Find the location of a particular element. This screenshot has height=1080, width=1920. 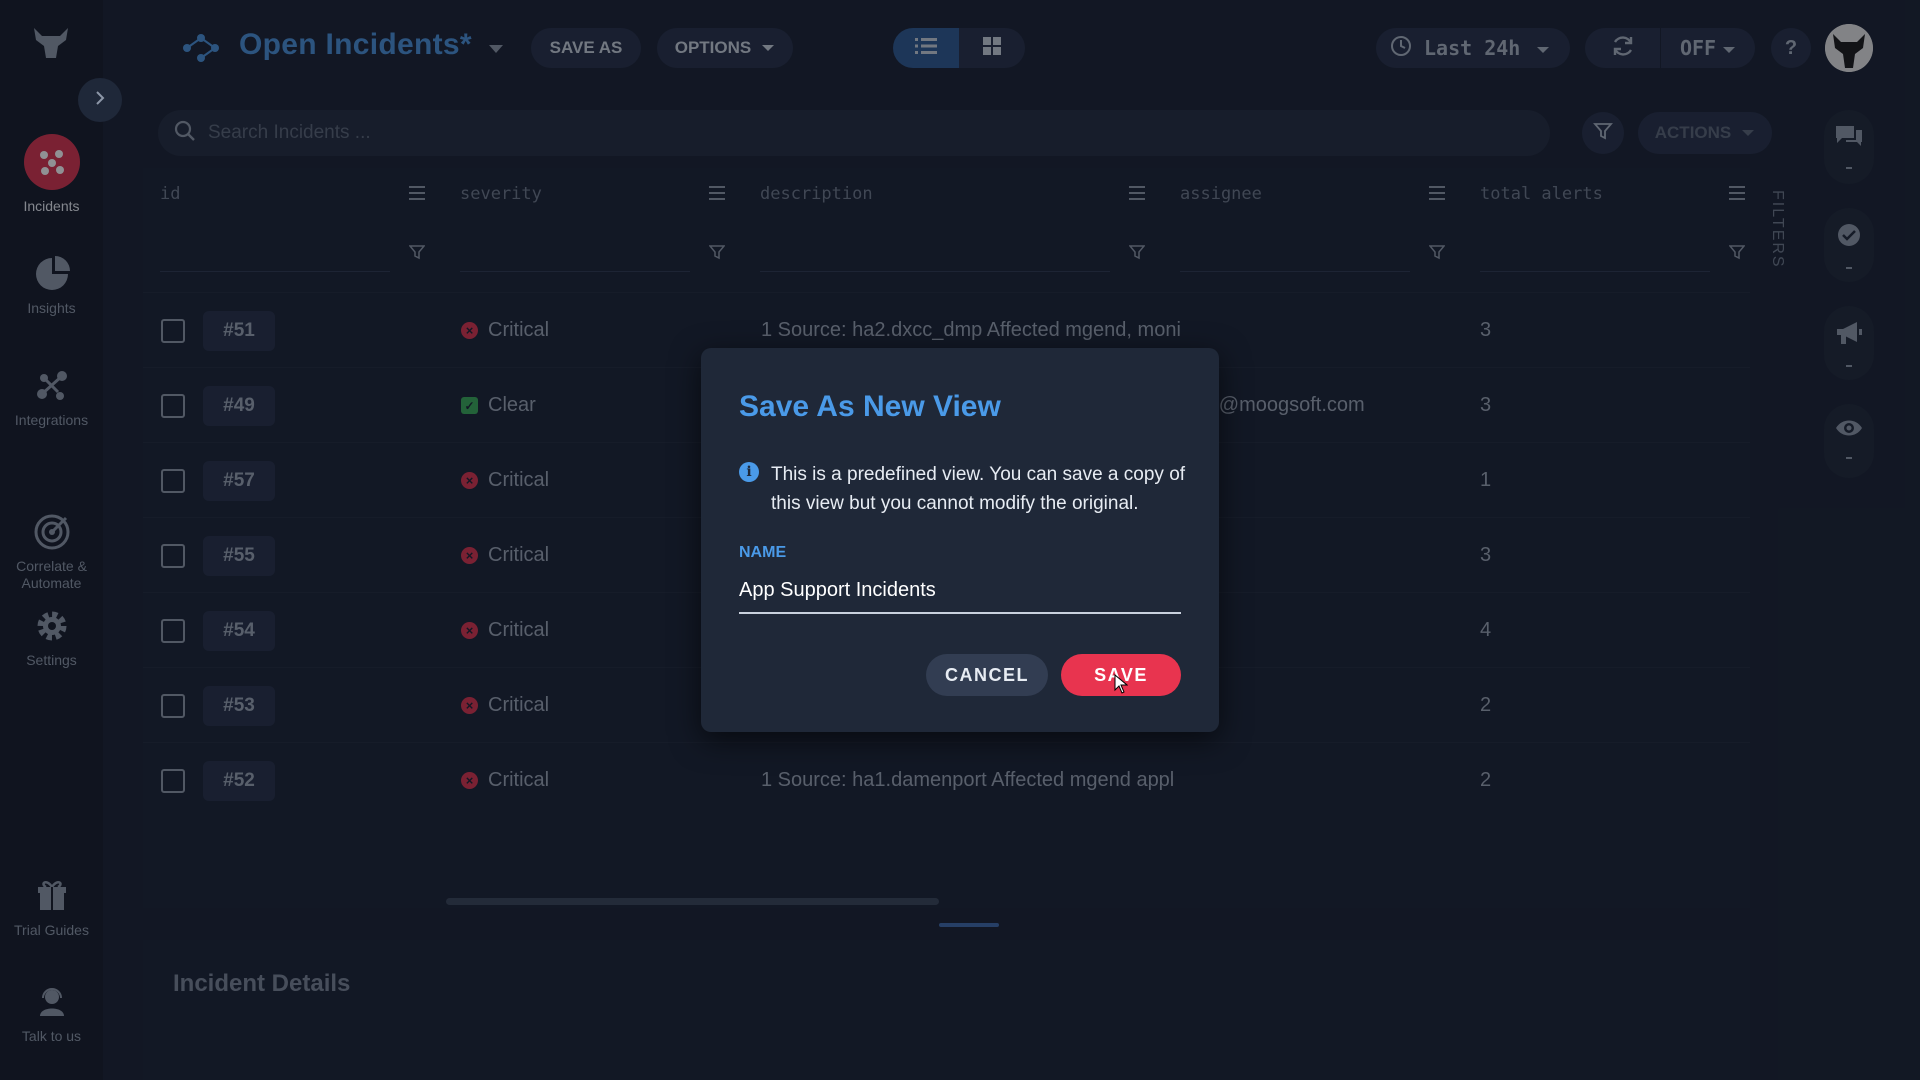

view-name-input is located at coordinates (960, 591).